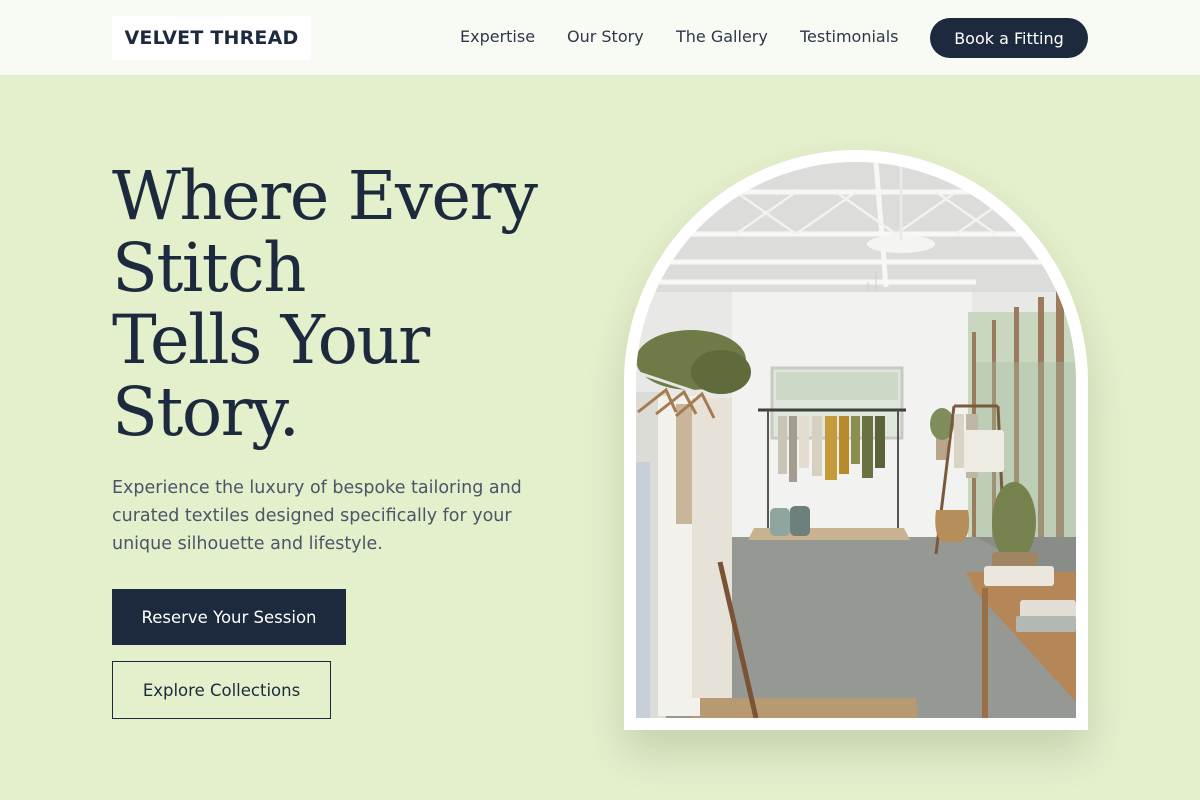  I want to click on reserve-session-button: Reserve Your Session, so click(229, 617).